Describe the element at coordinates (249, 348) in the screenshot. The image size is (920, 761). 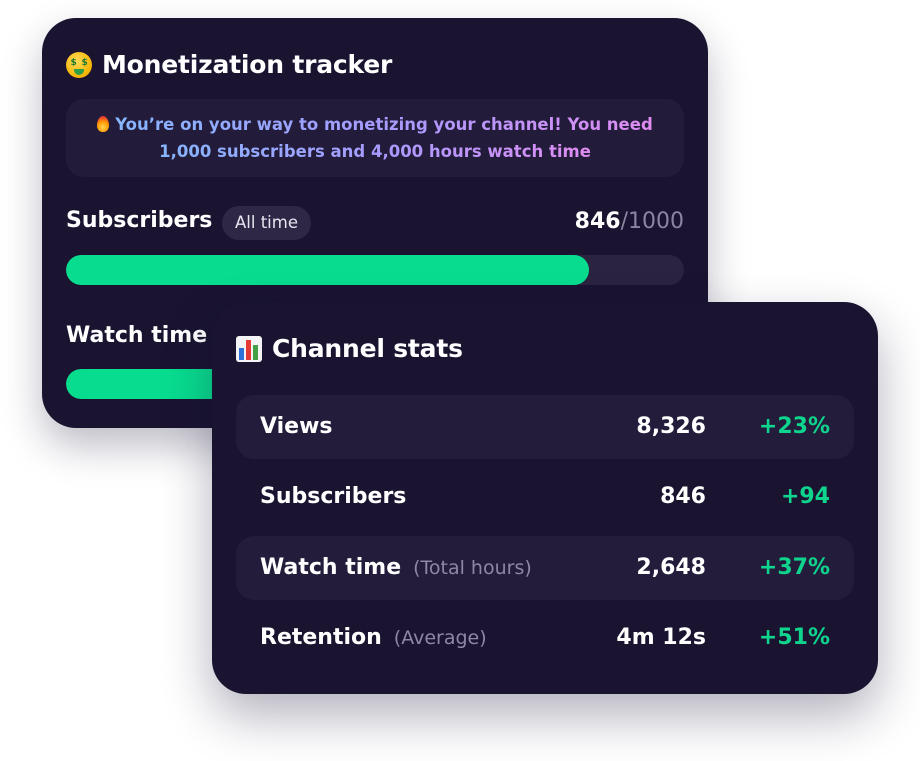
I see `bar-chart-icon` at that location.